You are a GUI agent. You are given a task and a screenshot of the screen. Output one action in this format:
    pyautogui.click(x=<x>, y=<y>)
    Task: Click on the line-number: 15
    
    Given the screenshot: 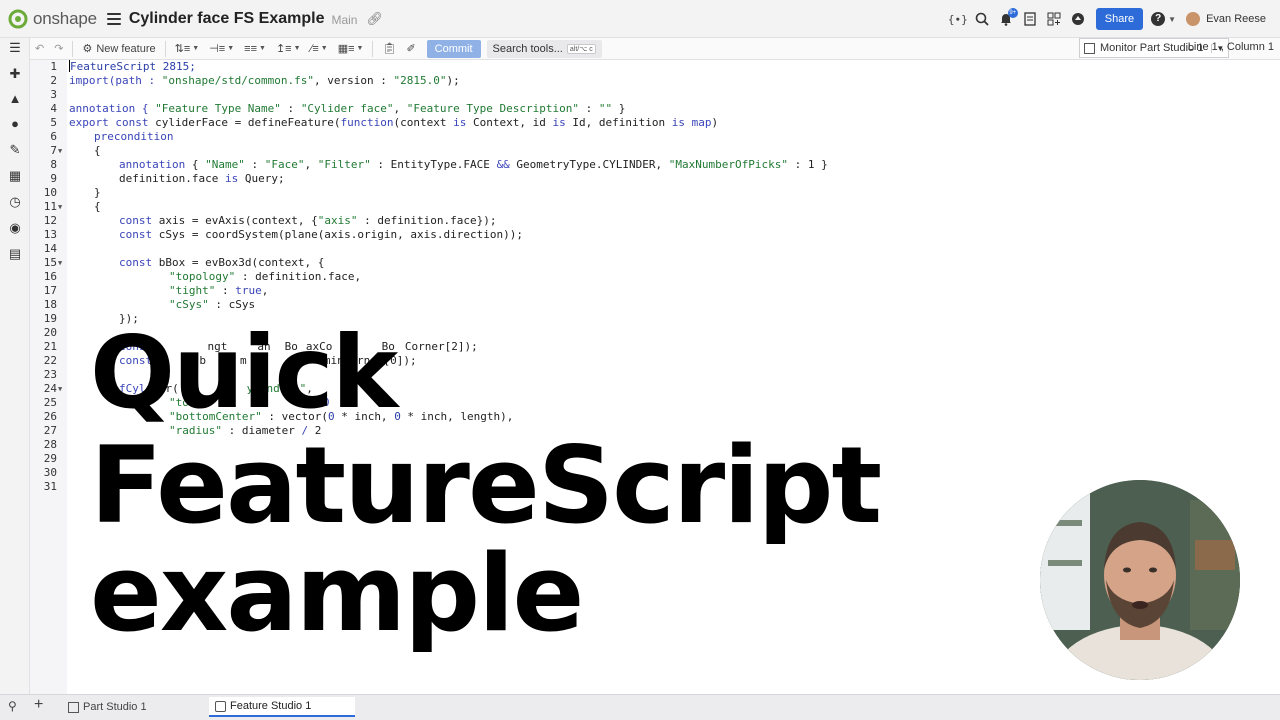 What is the action you would take?
    pyautogui.click(x=50, y=262)
    